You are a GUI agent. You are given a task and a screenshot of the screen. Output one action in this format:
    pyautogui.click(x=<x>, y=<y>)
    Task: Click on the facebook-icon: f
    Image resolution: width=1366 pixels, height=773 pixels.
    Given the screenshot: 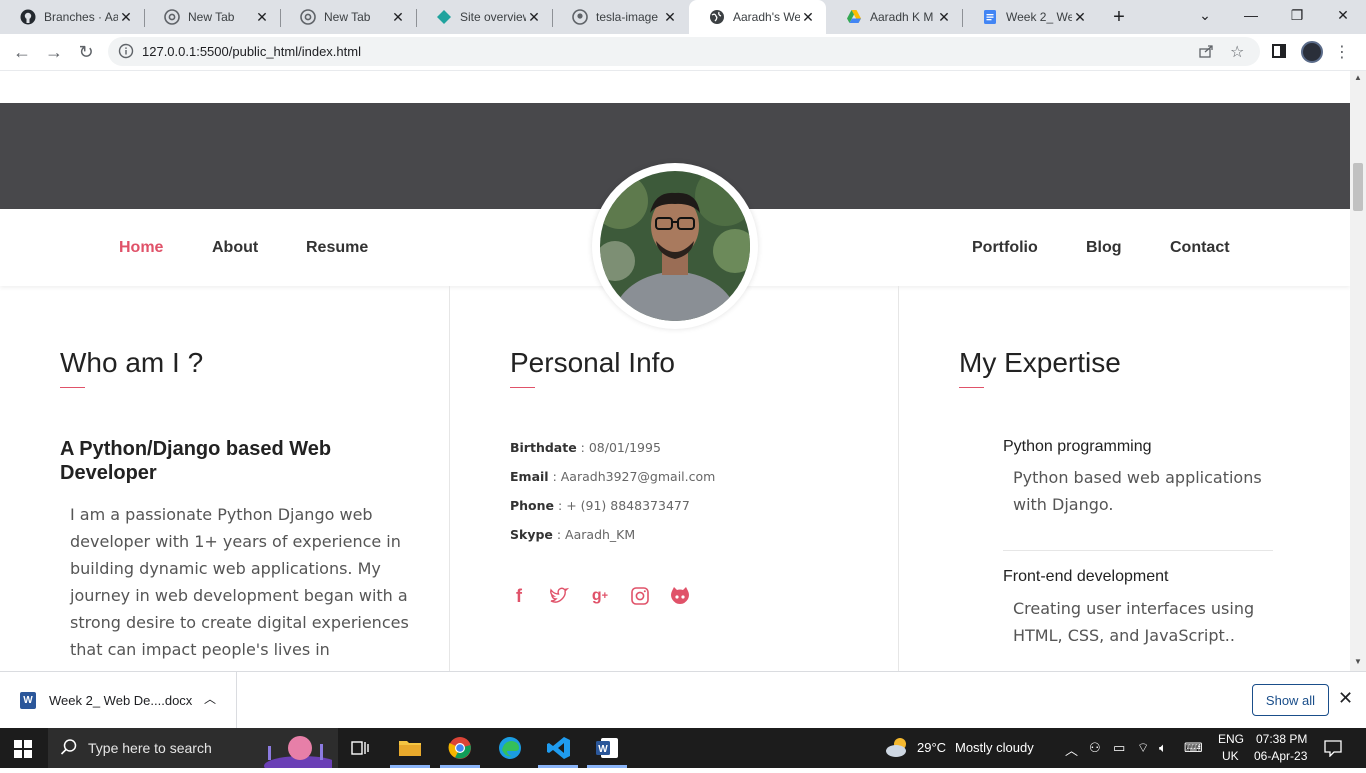 What is the action you would take?
    pyautogui.click(x=519, y=596)
    